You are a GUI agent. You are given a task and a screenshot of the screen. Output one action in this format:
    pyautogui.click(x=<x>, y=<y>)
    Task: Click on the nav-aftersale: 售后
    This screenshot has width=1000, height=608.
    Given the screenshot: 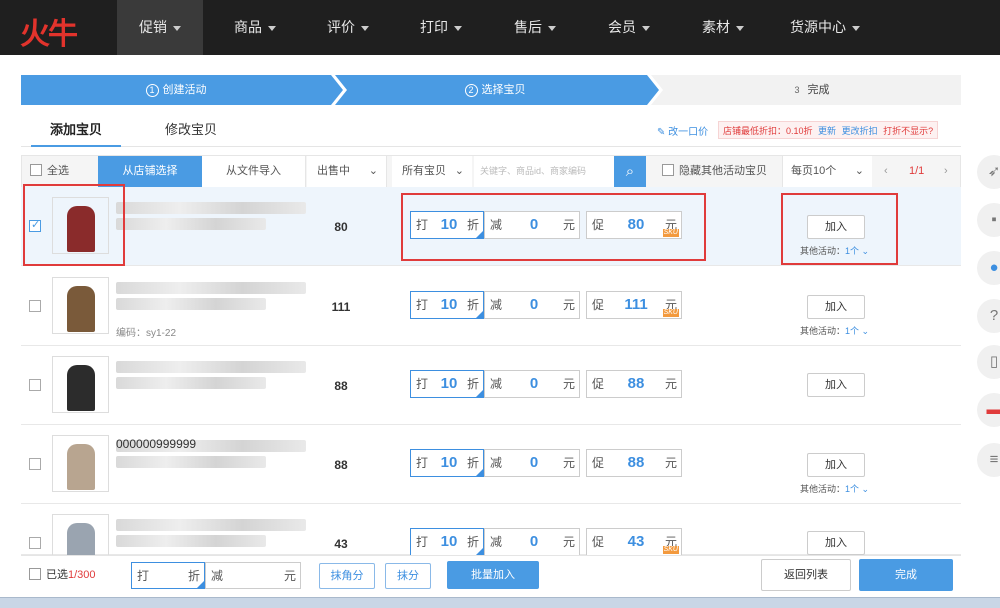 What is the action you would take?
    pyautogui.click(x=535, y=27)
    